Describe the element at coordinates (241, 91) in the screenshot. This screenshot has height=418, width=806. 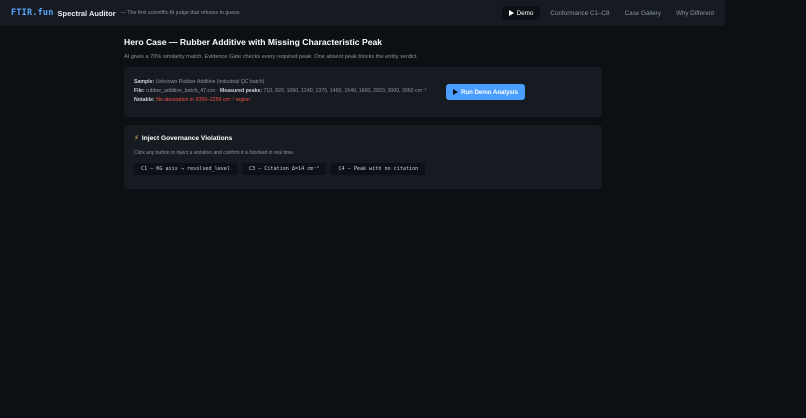
I see `peaks-label: Measured peaks:` at that location.